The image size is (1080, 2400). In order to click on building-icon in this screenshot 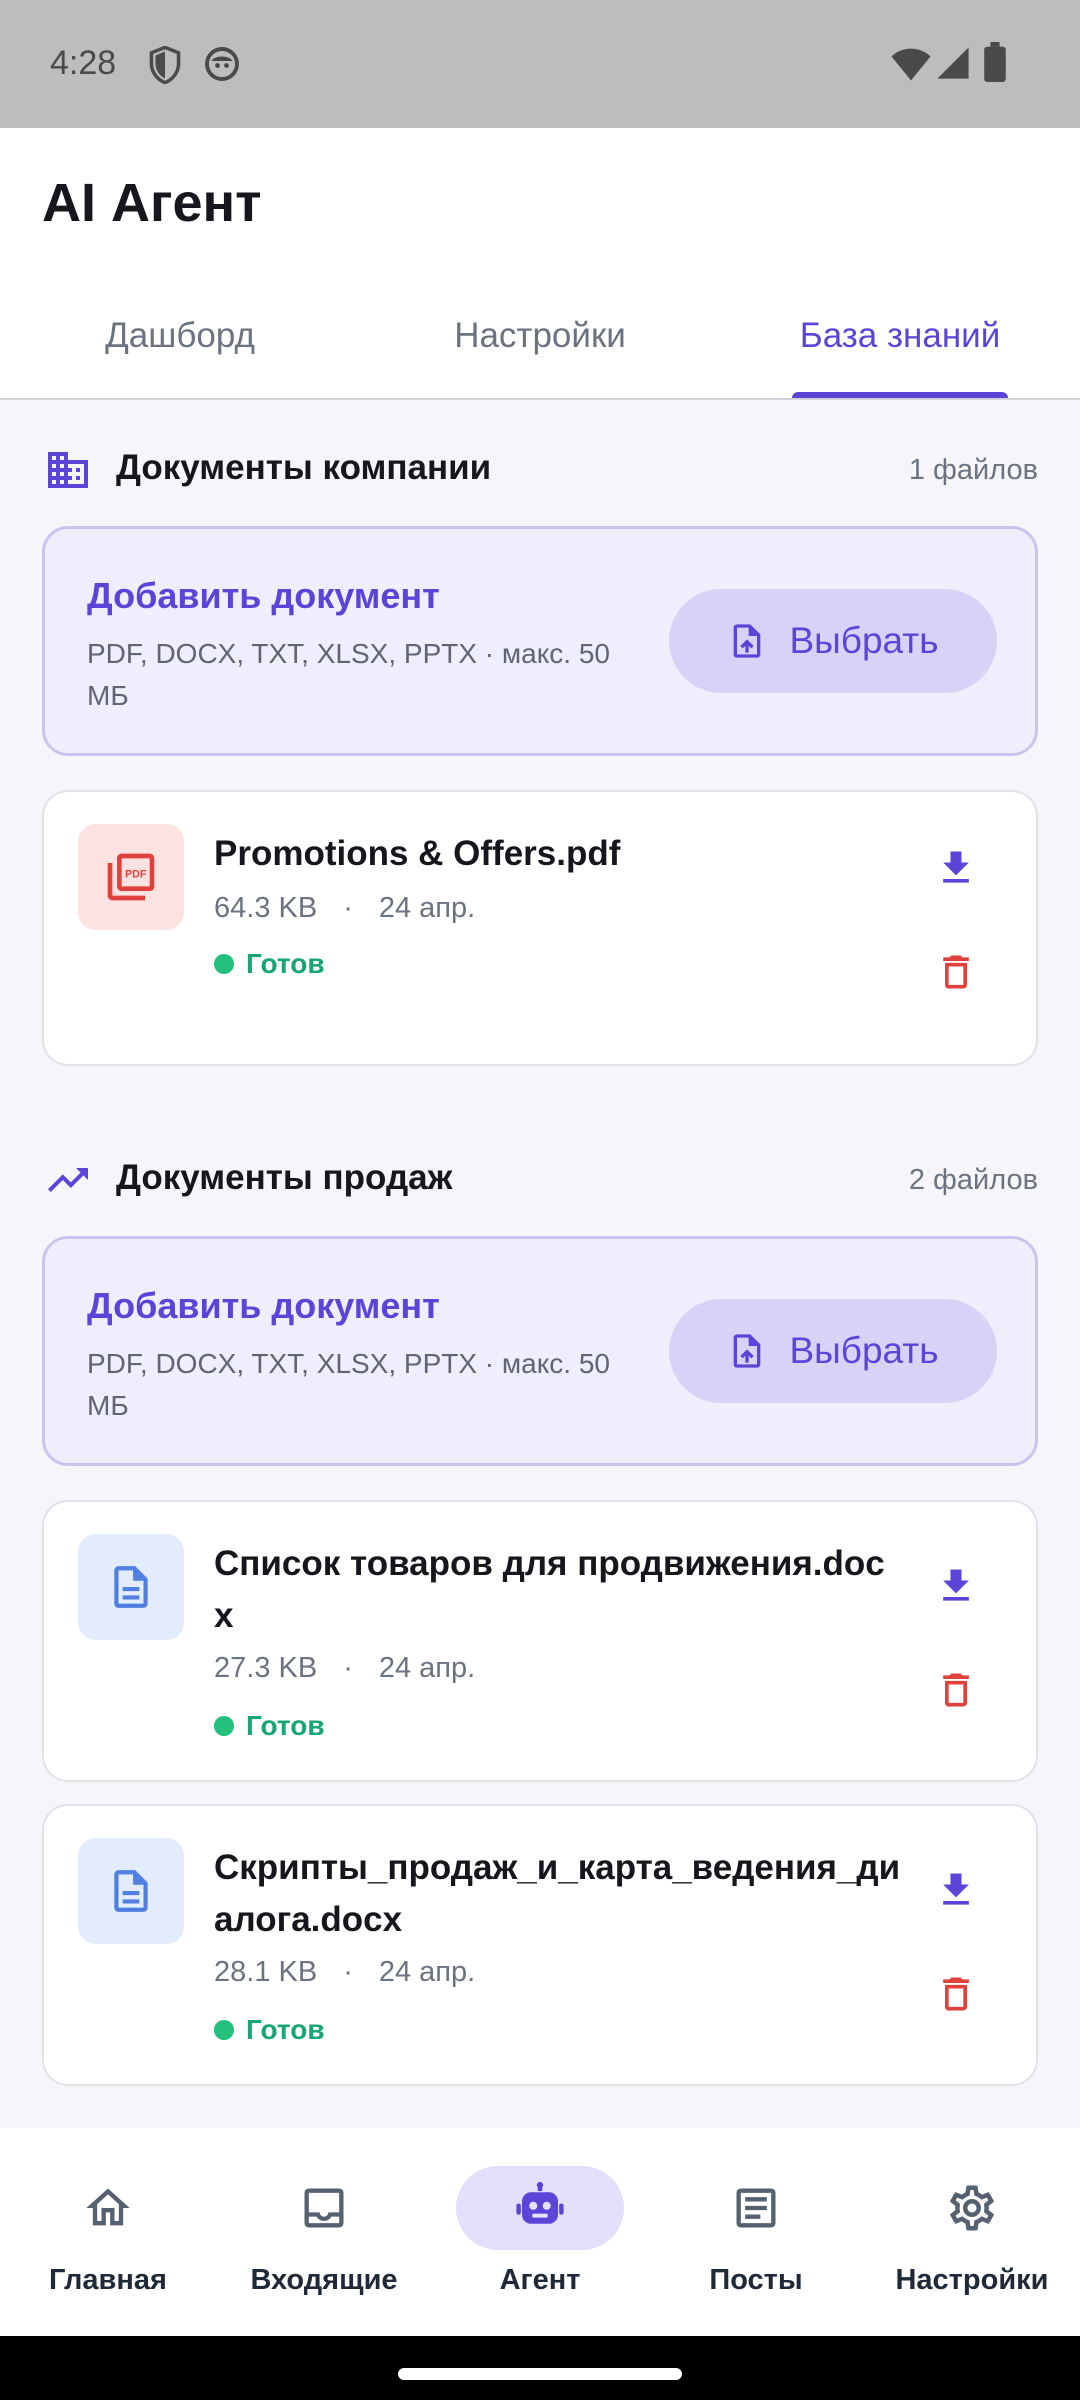, I will do `click(68, 470)`.